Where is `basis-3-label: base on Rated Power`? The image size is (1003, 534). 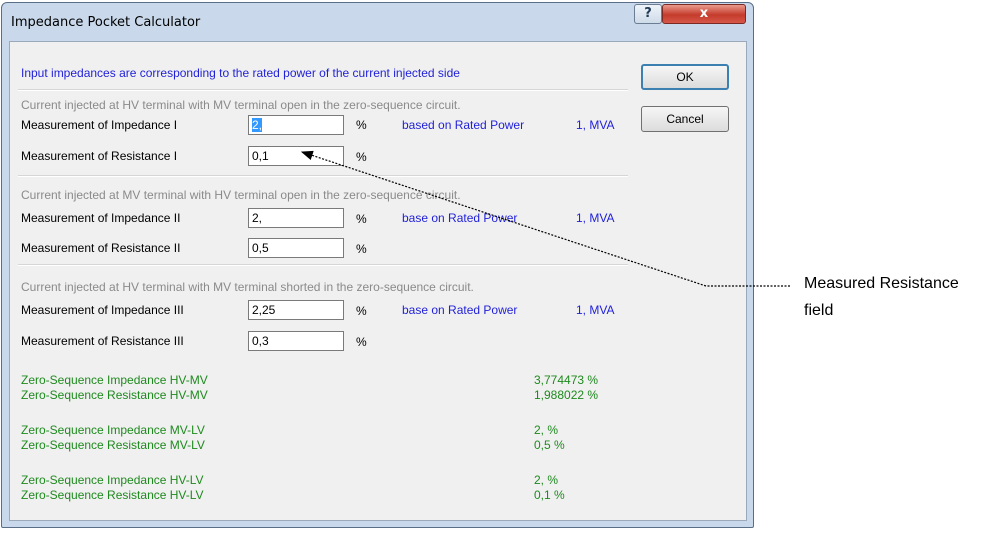
basis-3-label: base on Rated Power is located at coordinates (460, 310).